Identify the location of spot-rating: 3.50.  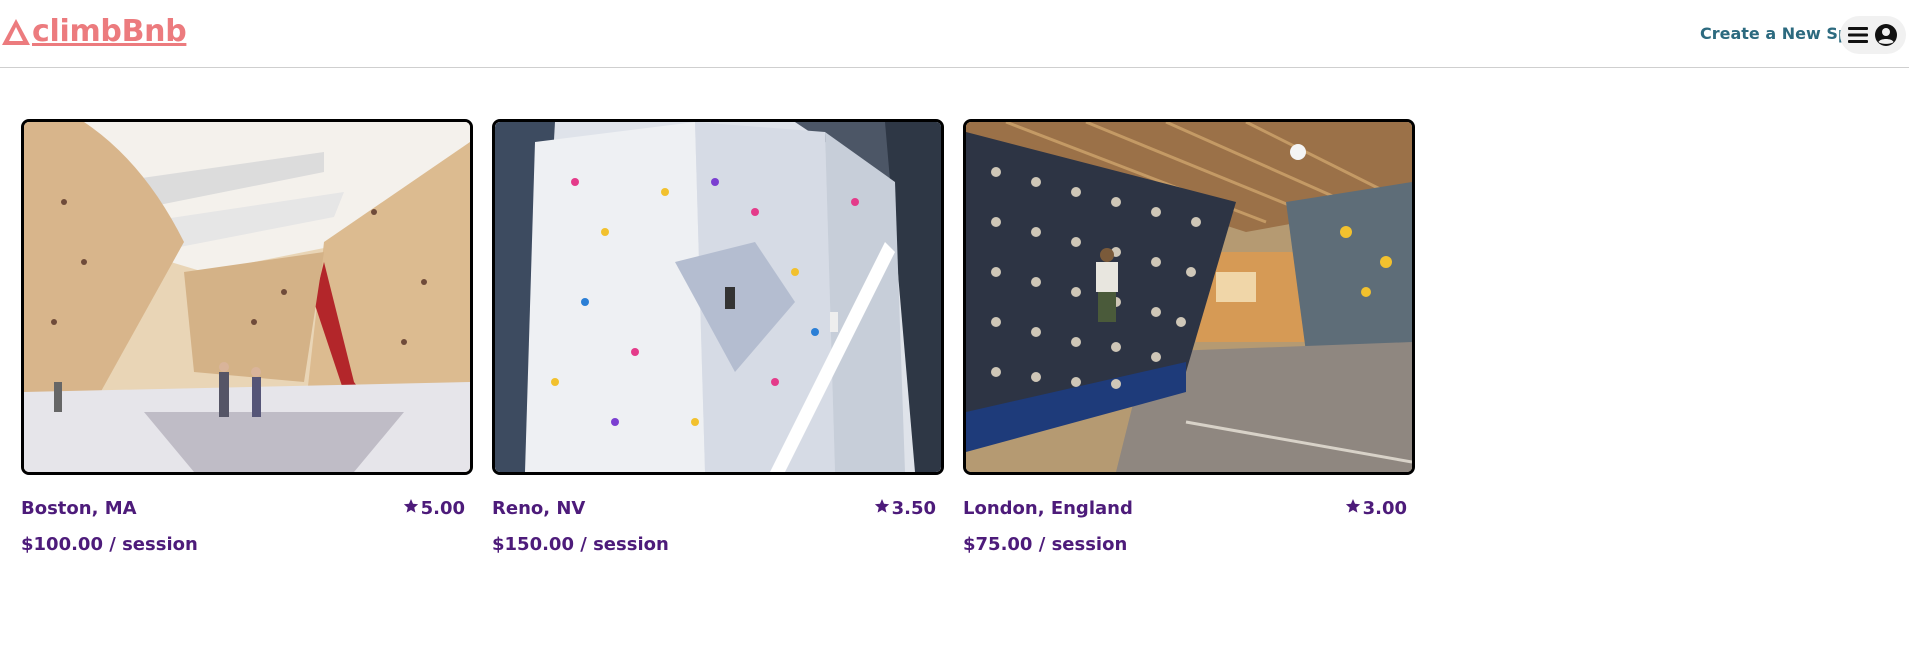
(905, 508).